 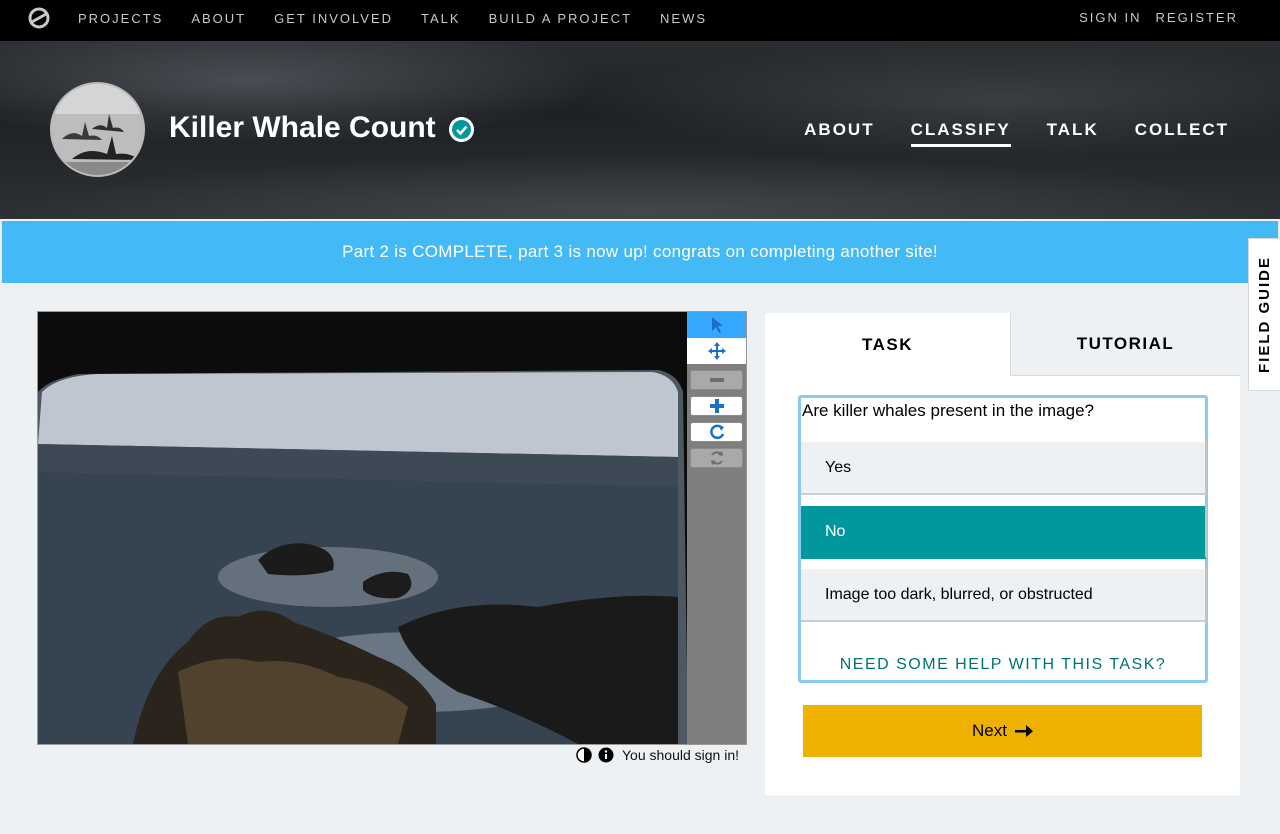 I want to click on pointer-icon, so click(x=717, y=325).